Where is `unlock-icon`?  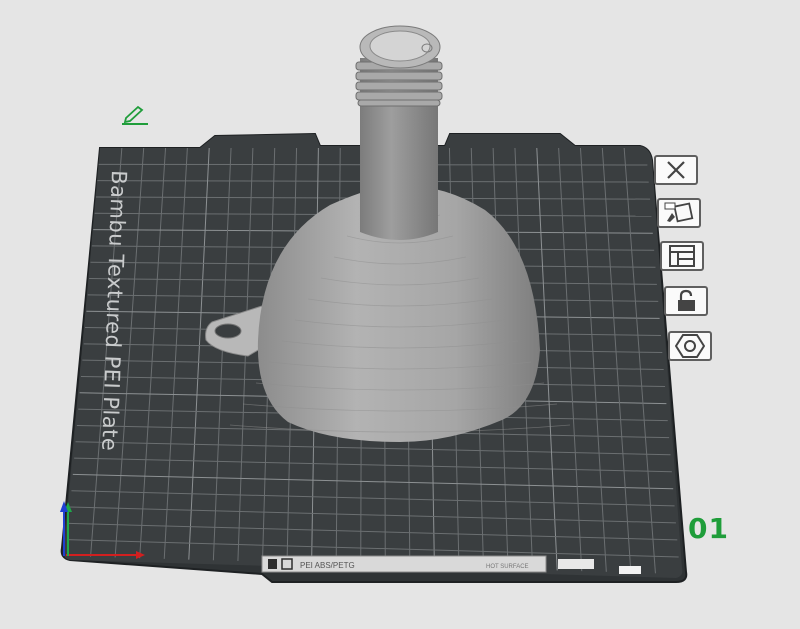
unlock-icon is located at coordinates (686, 300).